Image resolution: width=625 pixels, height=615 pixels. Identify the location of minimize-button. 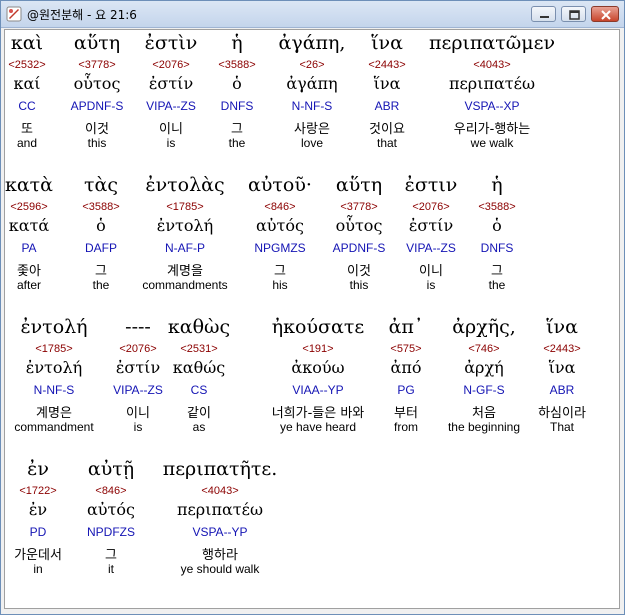
(543, 14).